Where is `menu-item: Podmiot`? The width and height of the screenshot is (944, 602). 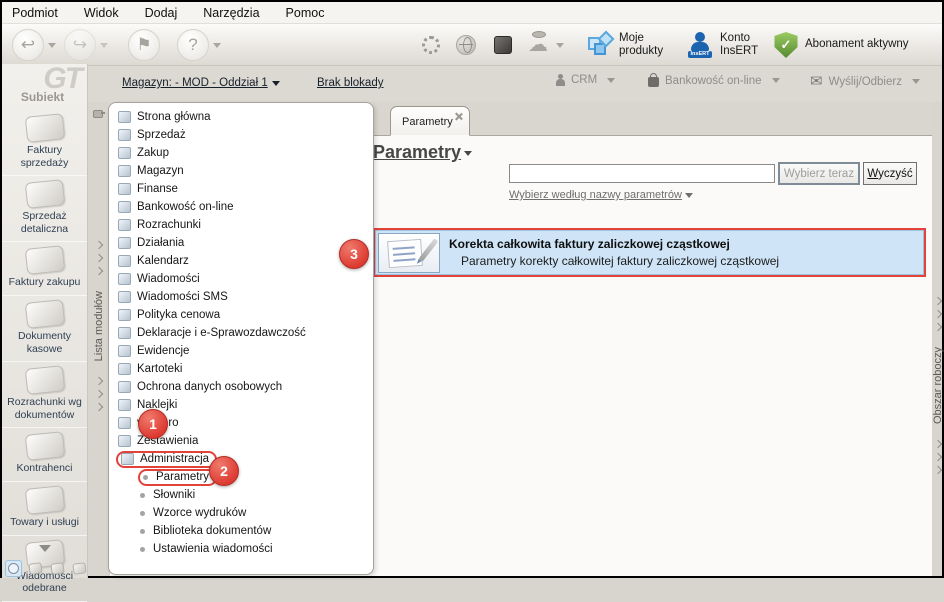
menu-item: Podmiot is located at coordinates (41, 13).